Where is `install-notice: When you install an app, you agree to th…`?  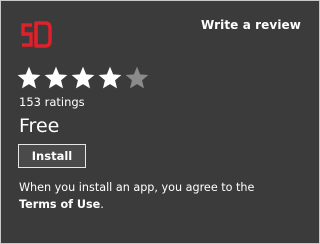 install-notice: When you install an app, you agree to th… is located at coordinates (164, 196).